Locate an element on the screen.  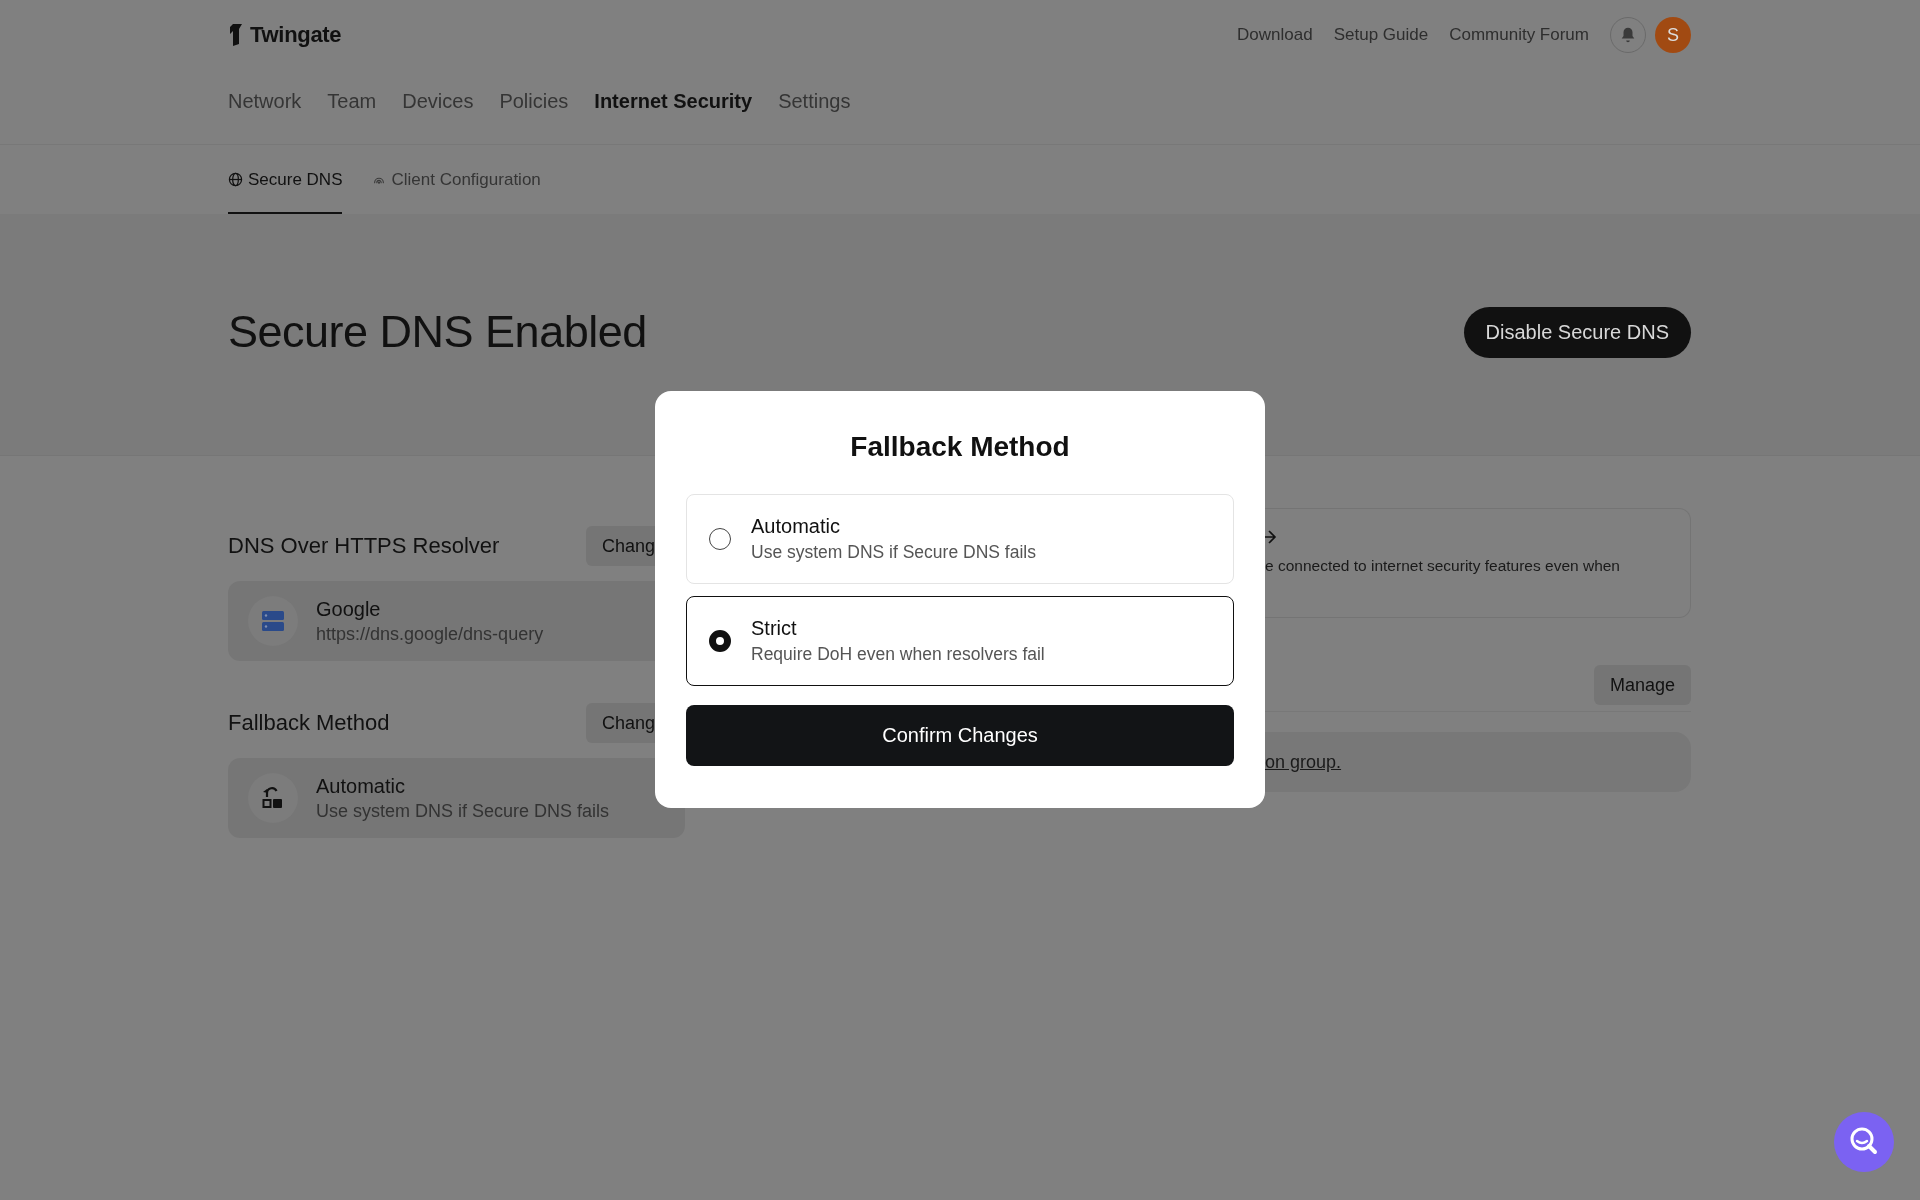
bell-icon is located at coordinates (1628, 35).